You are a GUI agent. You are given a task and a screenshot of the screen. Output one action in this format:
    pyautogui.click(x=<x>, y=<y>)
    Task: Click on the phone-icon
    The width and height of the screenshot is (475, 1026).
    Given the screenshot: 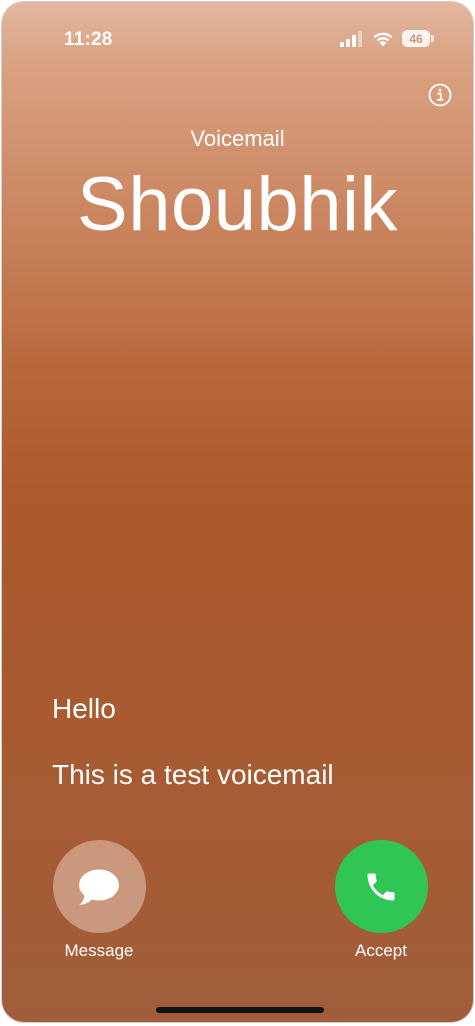 What is the action you would take?
    pyautogui.click(x=381, y=886)
    